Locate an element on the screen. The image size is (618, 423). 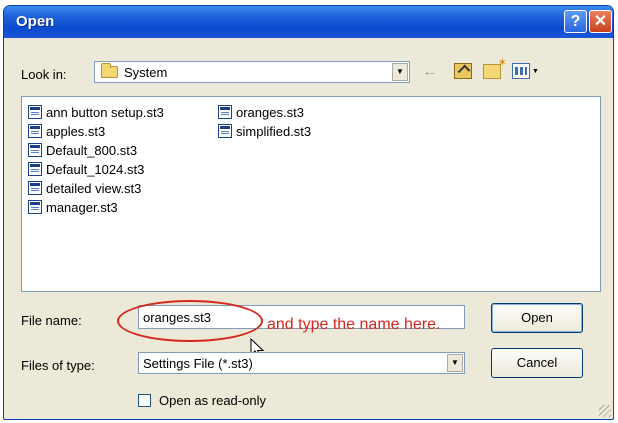
file-item: ann button setup.st3 is located at coordinates (96, 112).